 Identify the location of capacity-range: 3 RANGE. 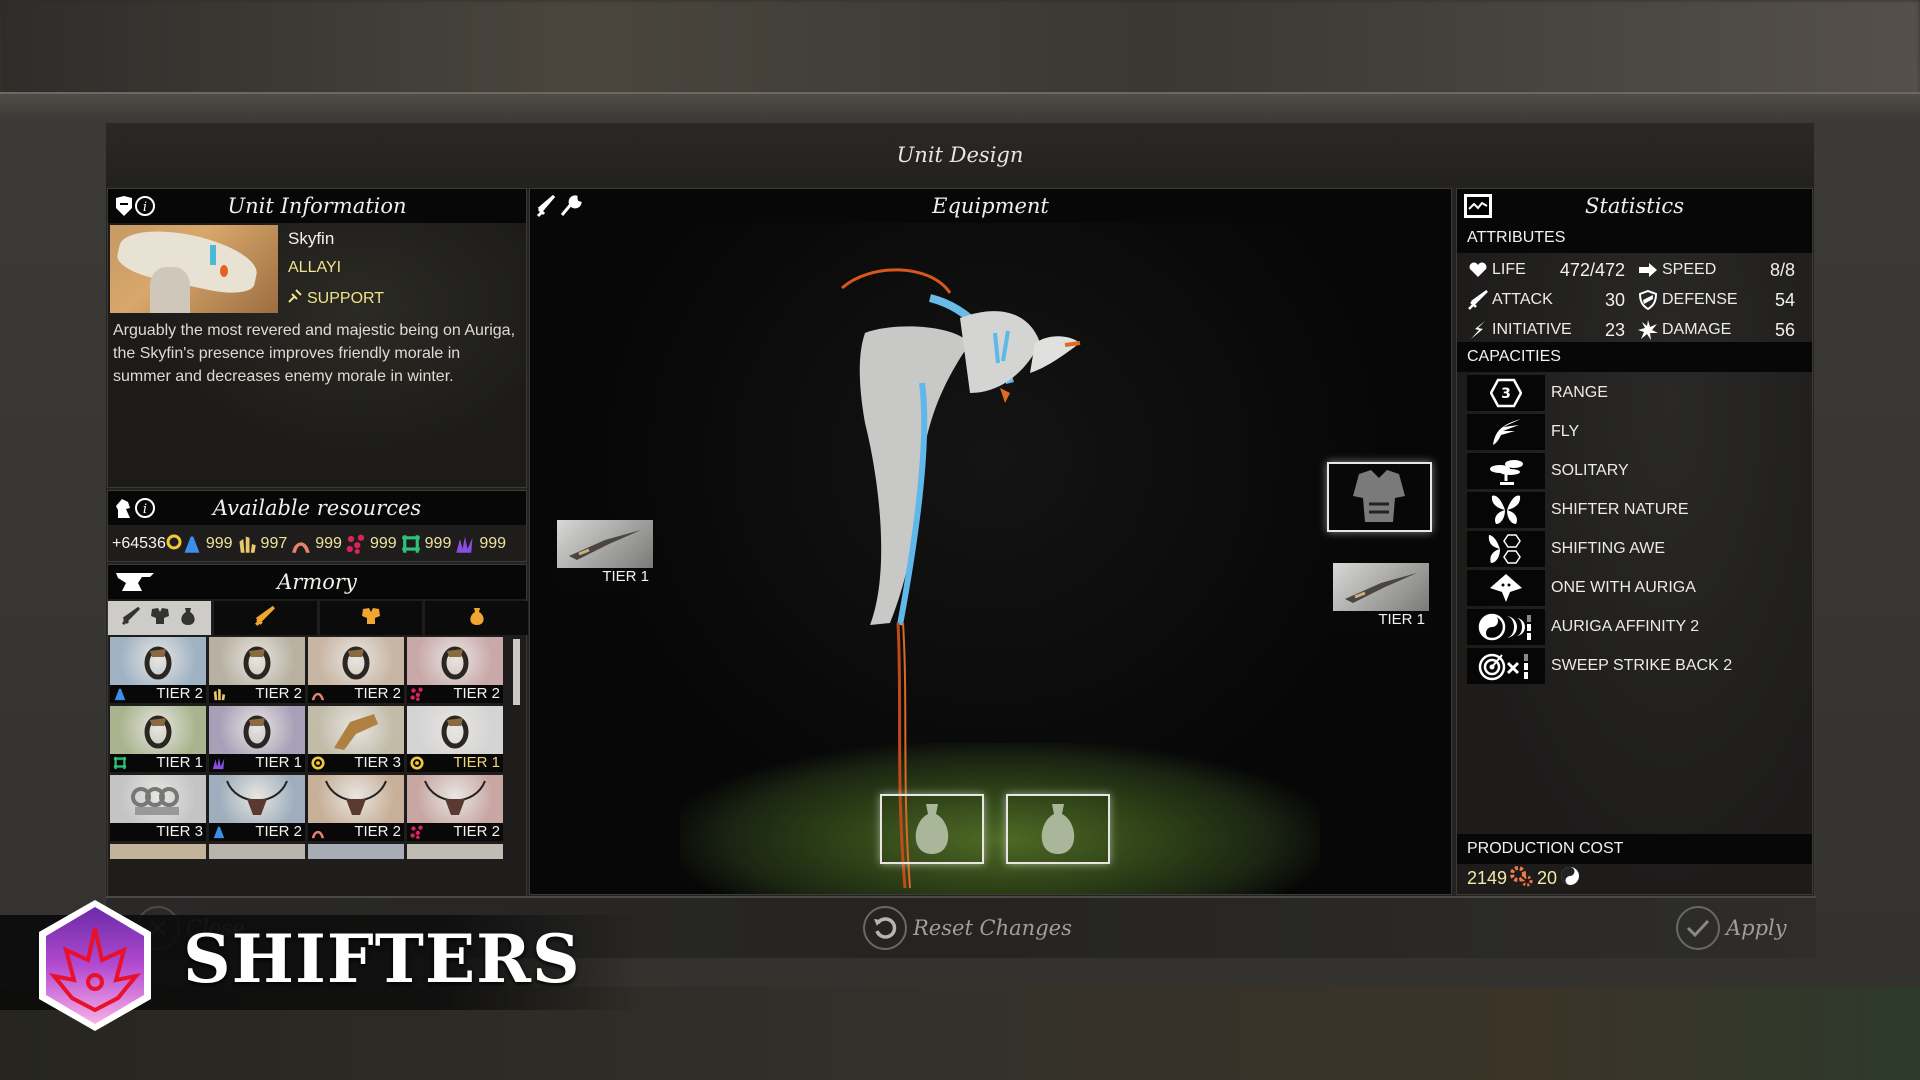
(1637, 392).